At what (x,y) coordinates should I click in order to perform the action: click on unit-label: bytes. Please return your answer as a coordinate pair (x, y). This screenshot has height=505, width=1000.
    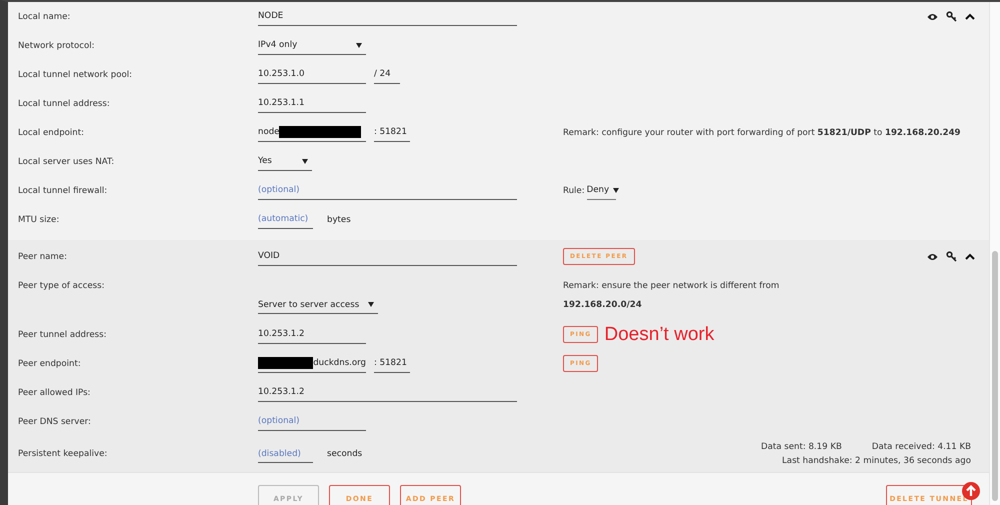
    Looking at the image, I should click on (339, 219).